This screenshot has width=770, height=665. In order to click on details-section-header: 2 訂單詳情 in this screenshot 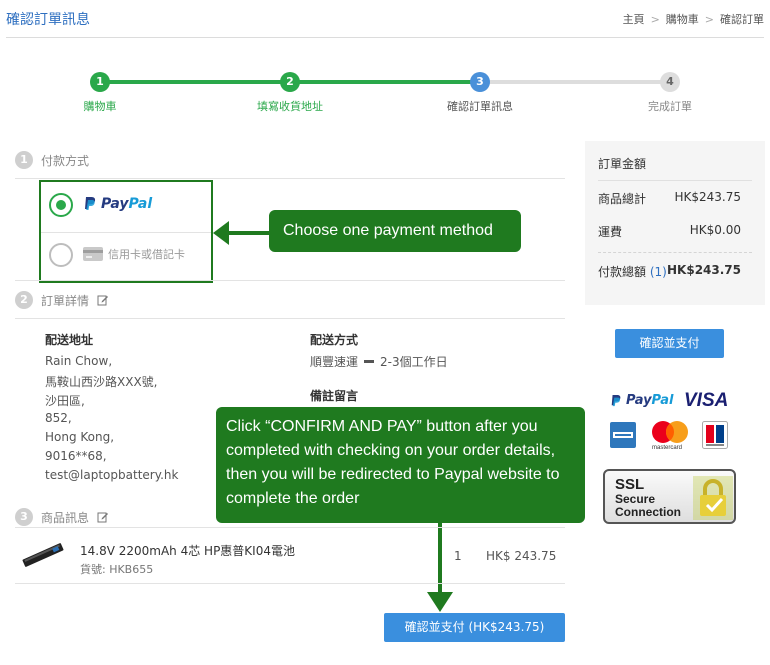, I will do `click(62, 300)`.